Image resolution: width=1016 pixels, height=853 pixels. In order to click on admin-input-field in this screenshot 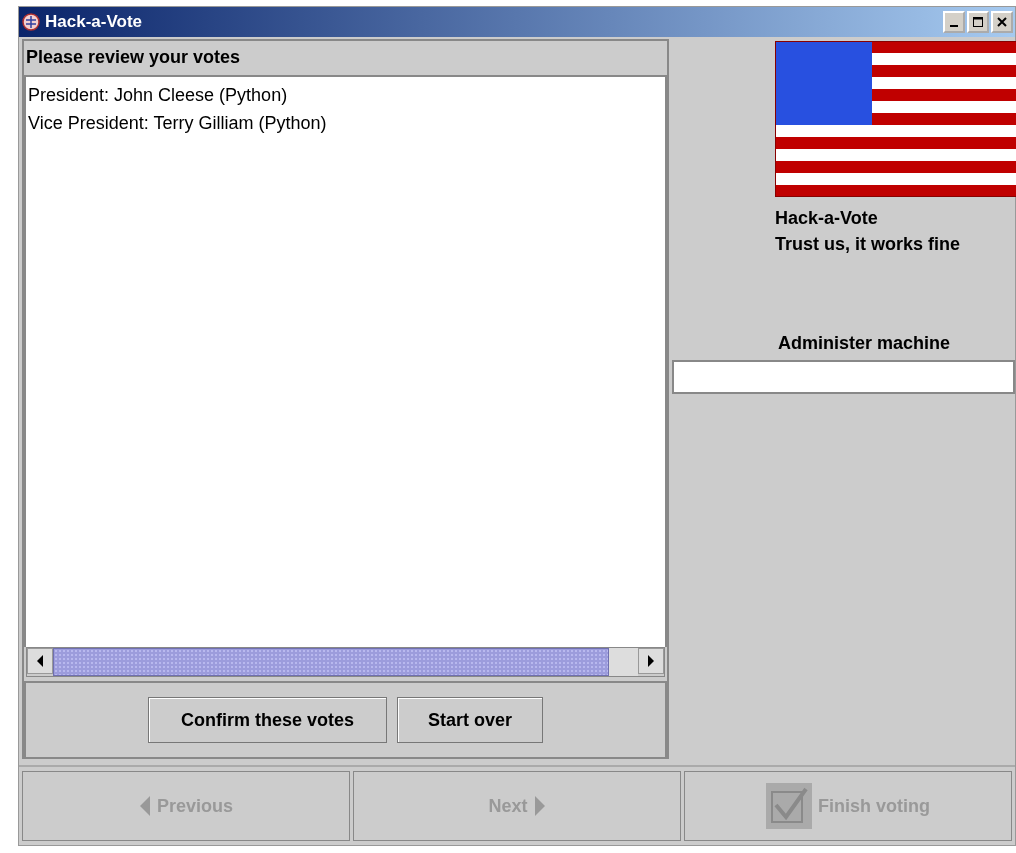, I will do `click(843, 377)`.